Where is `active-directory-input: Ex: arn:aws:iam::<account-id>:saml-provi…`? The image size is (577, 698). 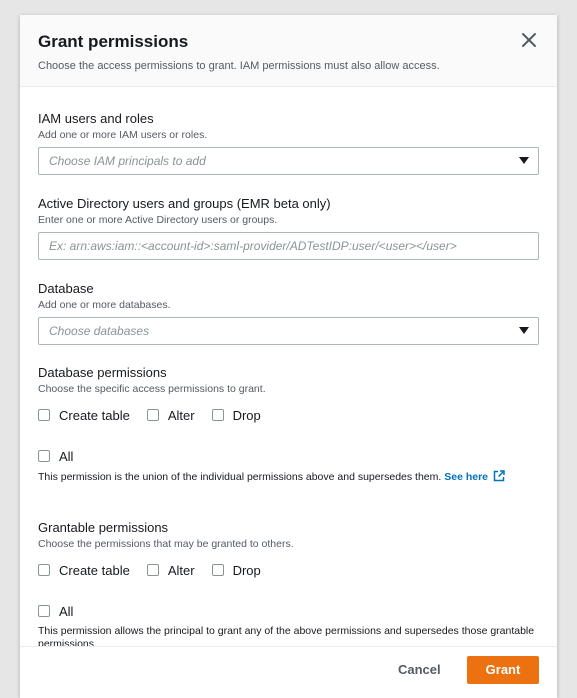
active-directory-input: Ex: arn:aws:iam::<account-id>:saml-provi… is located at coordinates (288, 246).